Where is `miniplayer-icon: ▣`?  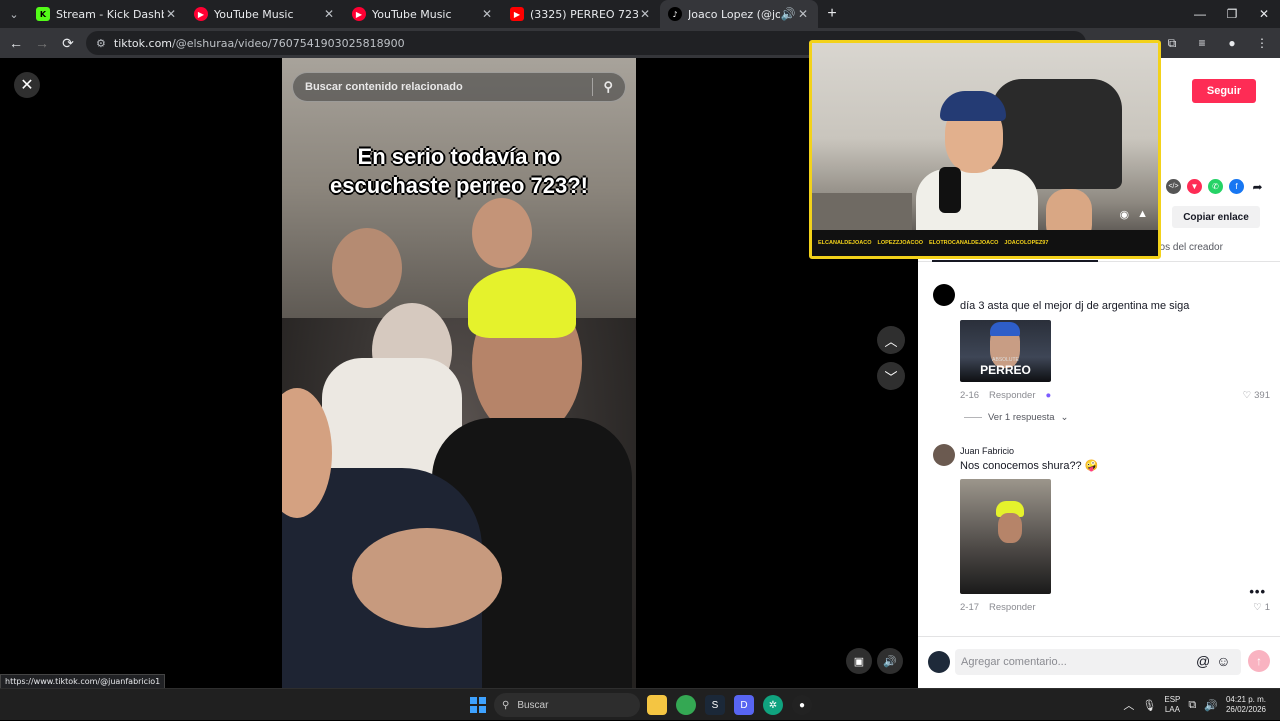
miniplayer-icon: ▣ is located at coordinates (859, 661).